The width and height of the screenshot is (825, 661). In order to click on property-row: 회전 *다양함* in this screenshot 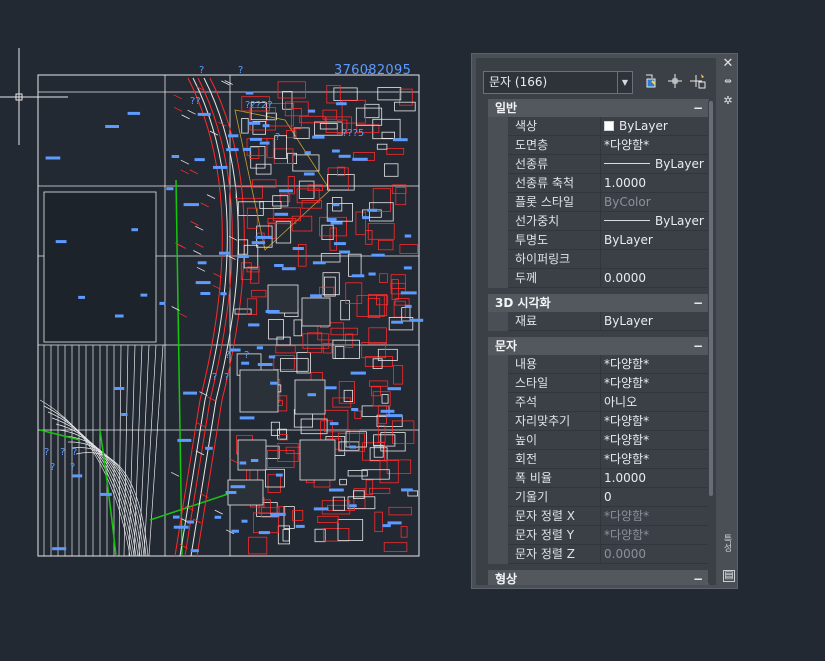, I will do `click(598, 459)`.